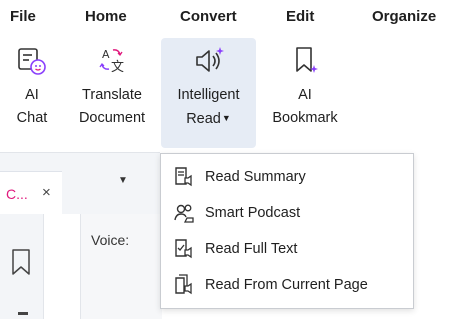 The height and width of the screenshot is (319, 453). I want to click on ai-bookmark-label-line2: Bookmark, so click(305, 118).